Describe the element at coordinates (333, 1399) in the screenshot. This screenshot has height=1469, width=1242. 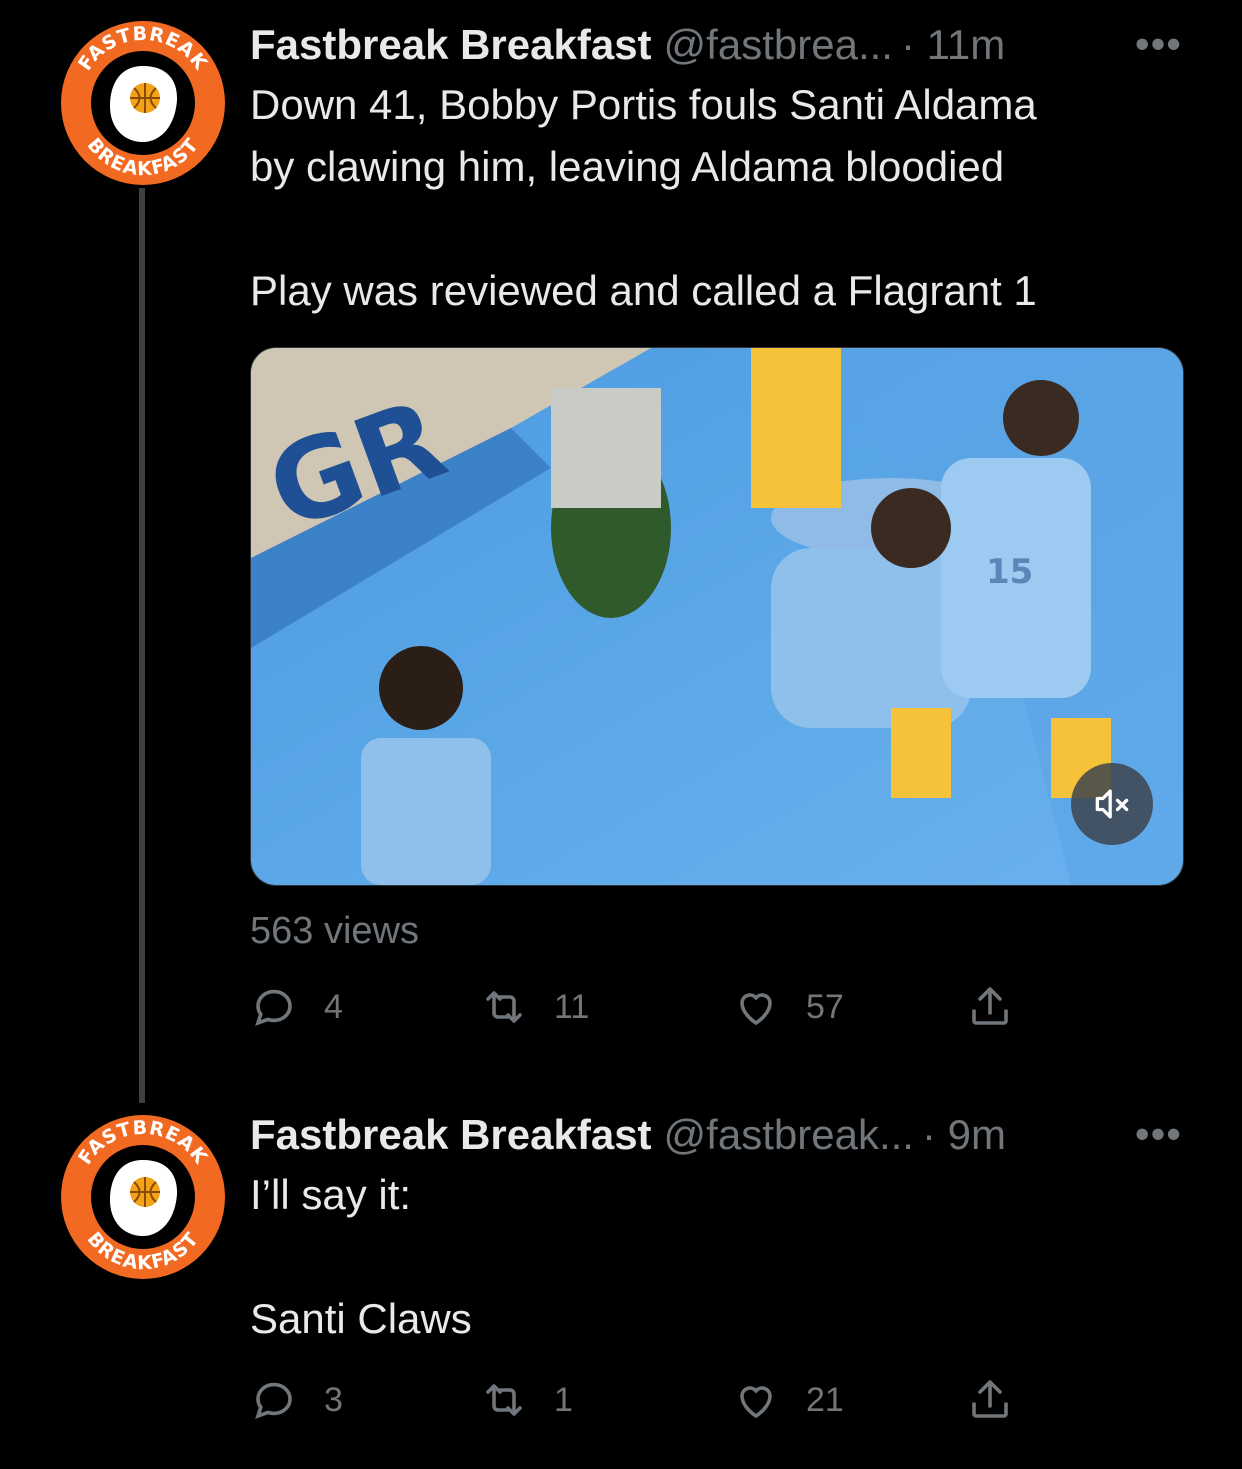
I see `reply-count: 3` at that location.